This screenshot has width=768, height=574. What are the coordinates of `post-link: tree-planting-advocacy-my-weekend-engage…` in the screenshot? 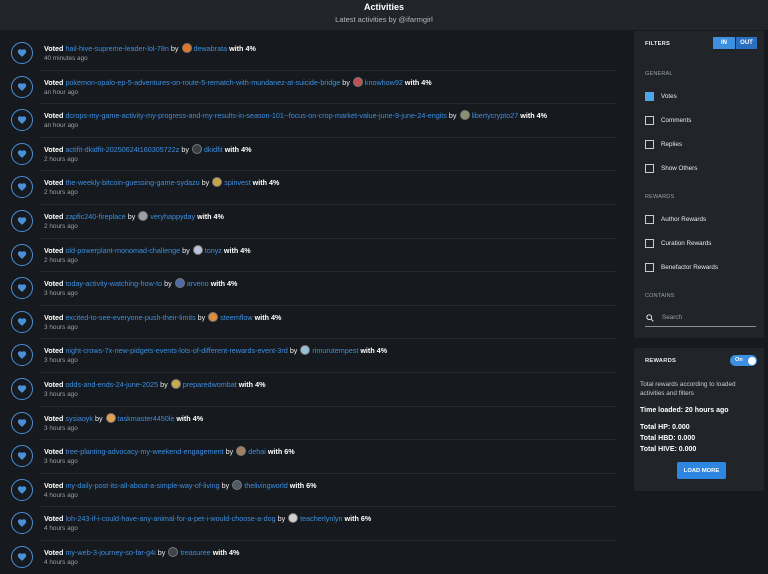 It's located at (144, 451).